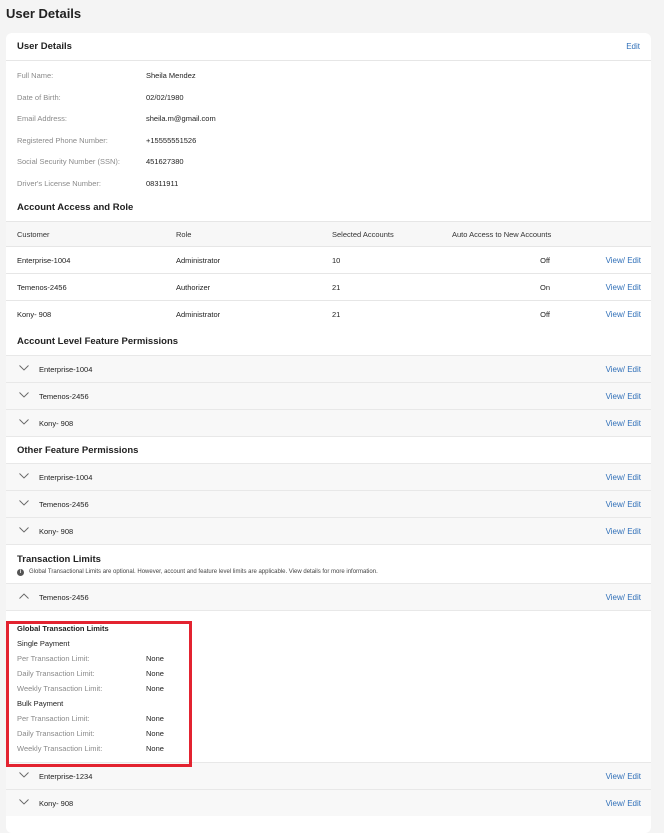 This screenshot has width=664, height=833. What do you see at coordinates (165, 162) in the screenshot?
I see `field-value: 451627380` at bounding box center [165, 162].